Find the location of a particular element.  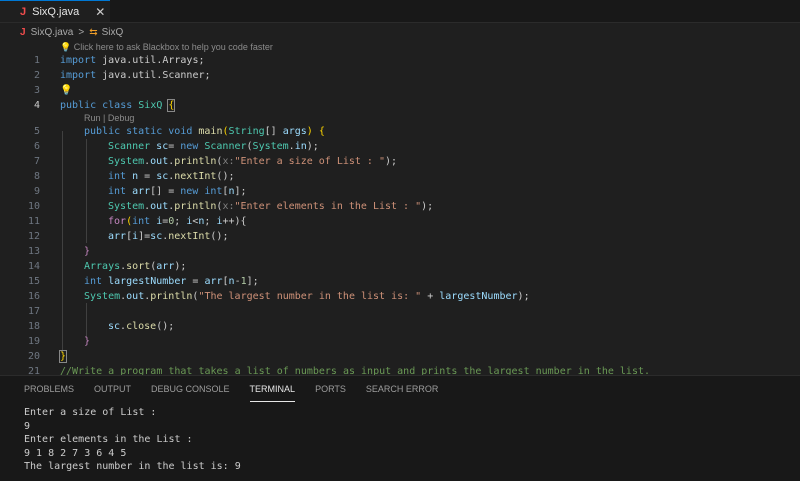

code-line: 17 is located at coordinates (33, 311).